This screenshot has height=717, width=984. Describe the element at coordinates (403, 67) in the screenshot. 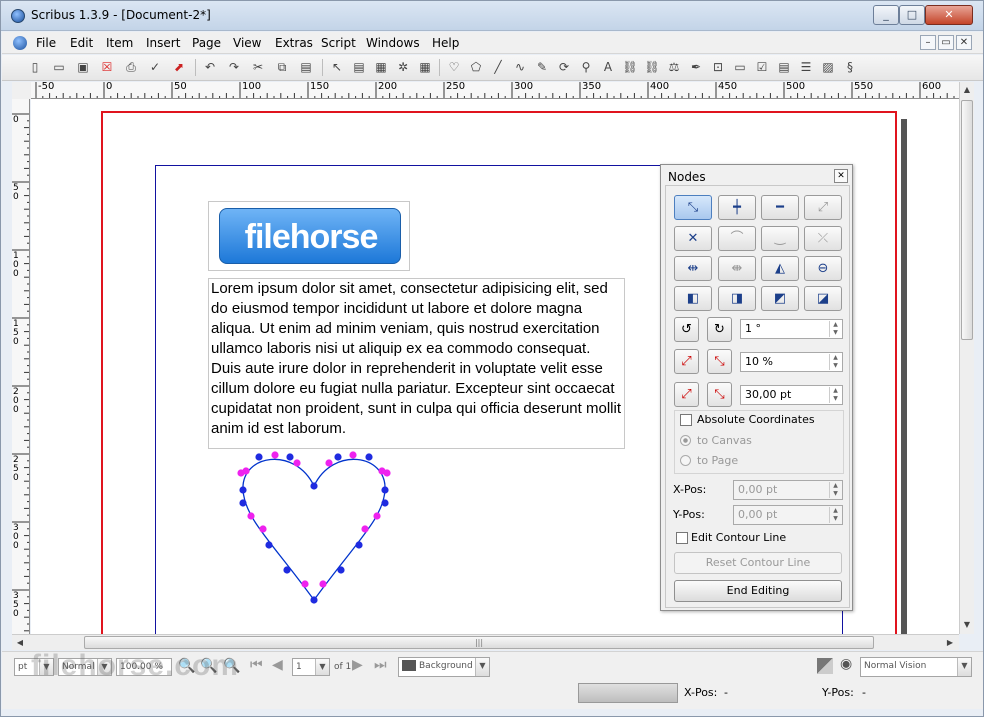

I see `render-frame-icon: ✲` at that location.